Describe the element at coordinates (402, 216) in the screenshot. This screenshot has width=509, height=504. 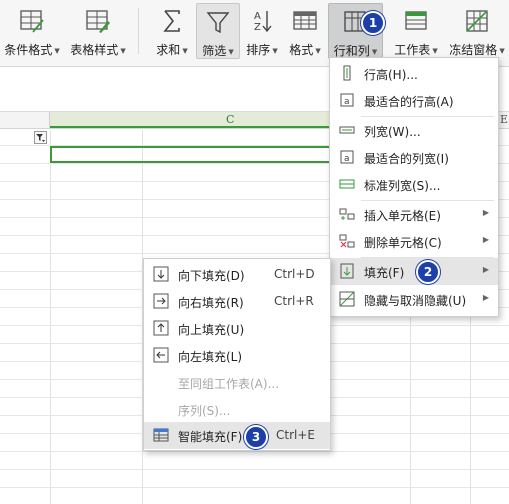
I see `menu-item-label: 插入单元格(E)` at that location.